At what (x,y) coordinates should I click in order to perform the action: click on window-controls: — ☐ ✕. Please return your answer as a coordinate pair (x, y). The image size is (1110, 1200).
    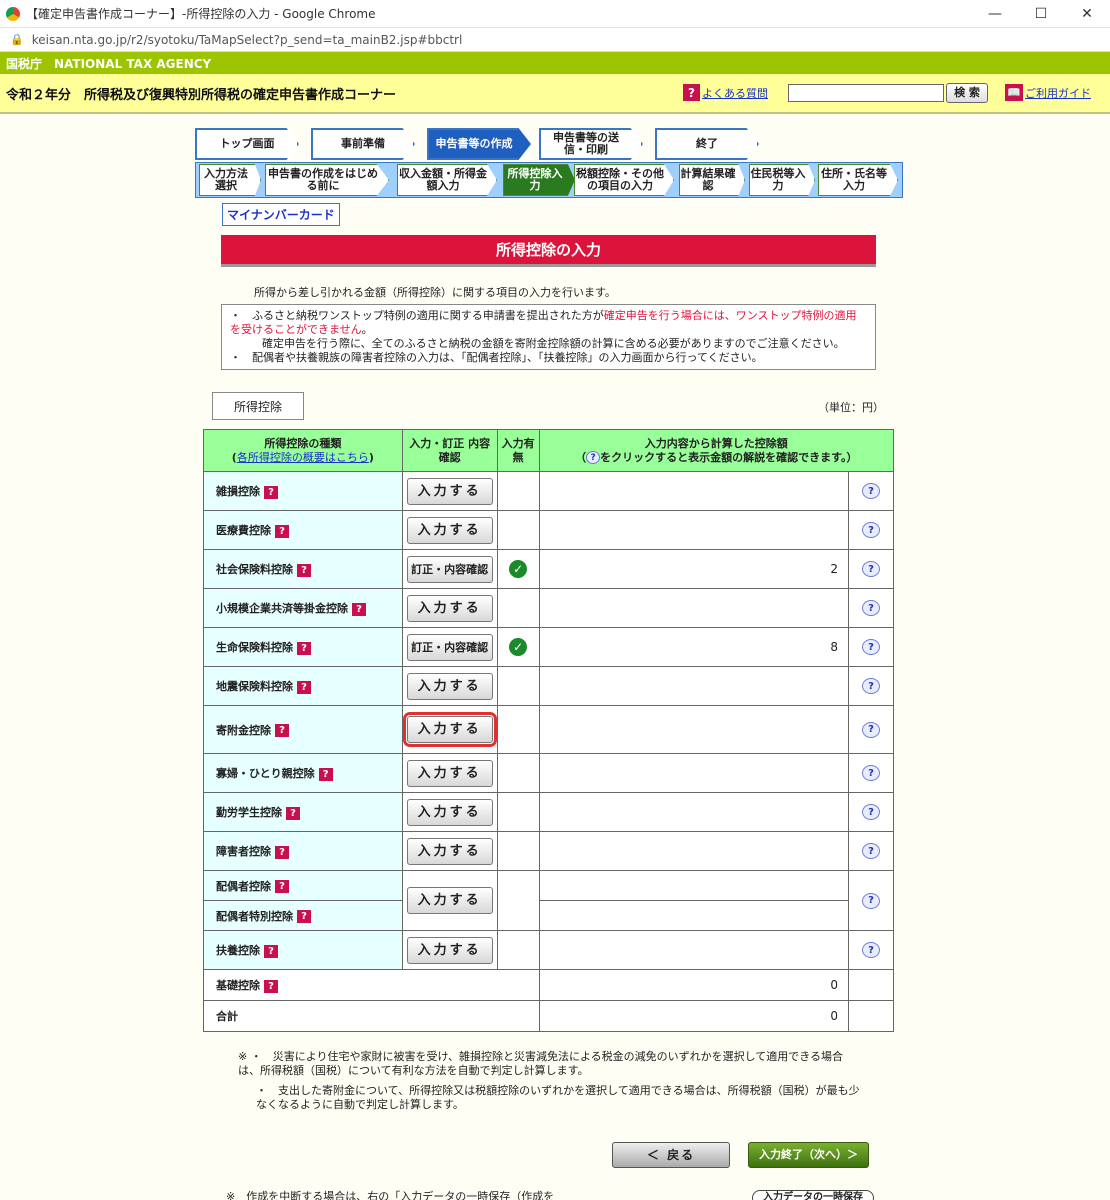
    Looking at the image, I should click on (1041, 14).